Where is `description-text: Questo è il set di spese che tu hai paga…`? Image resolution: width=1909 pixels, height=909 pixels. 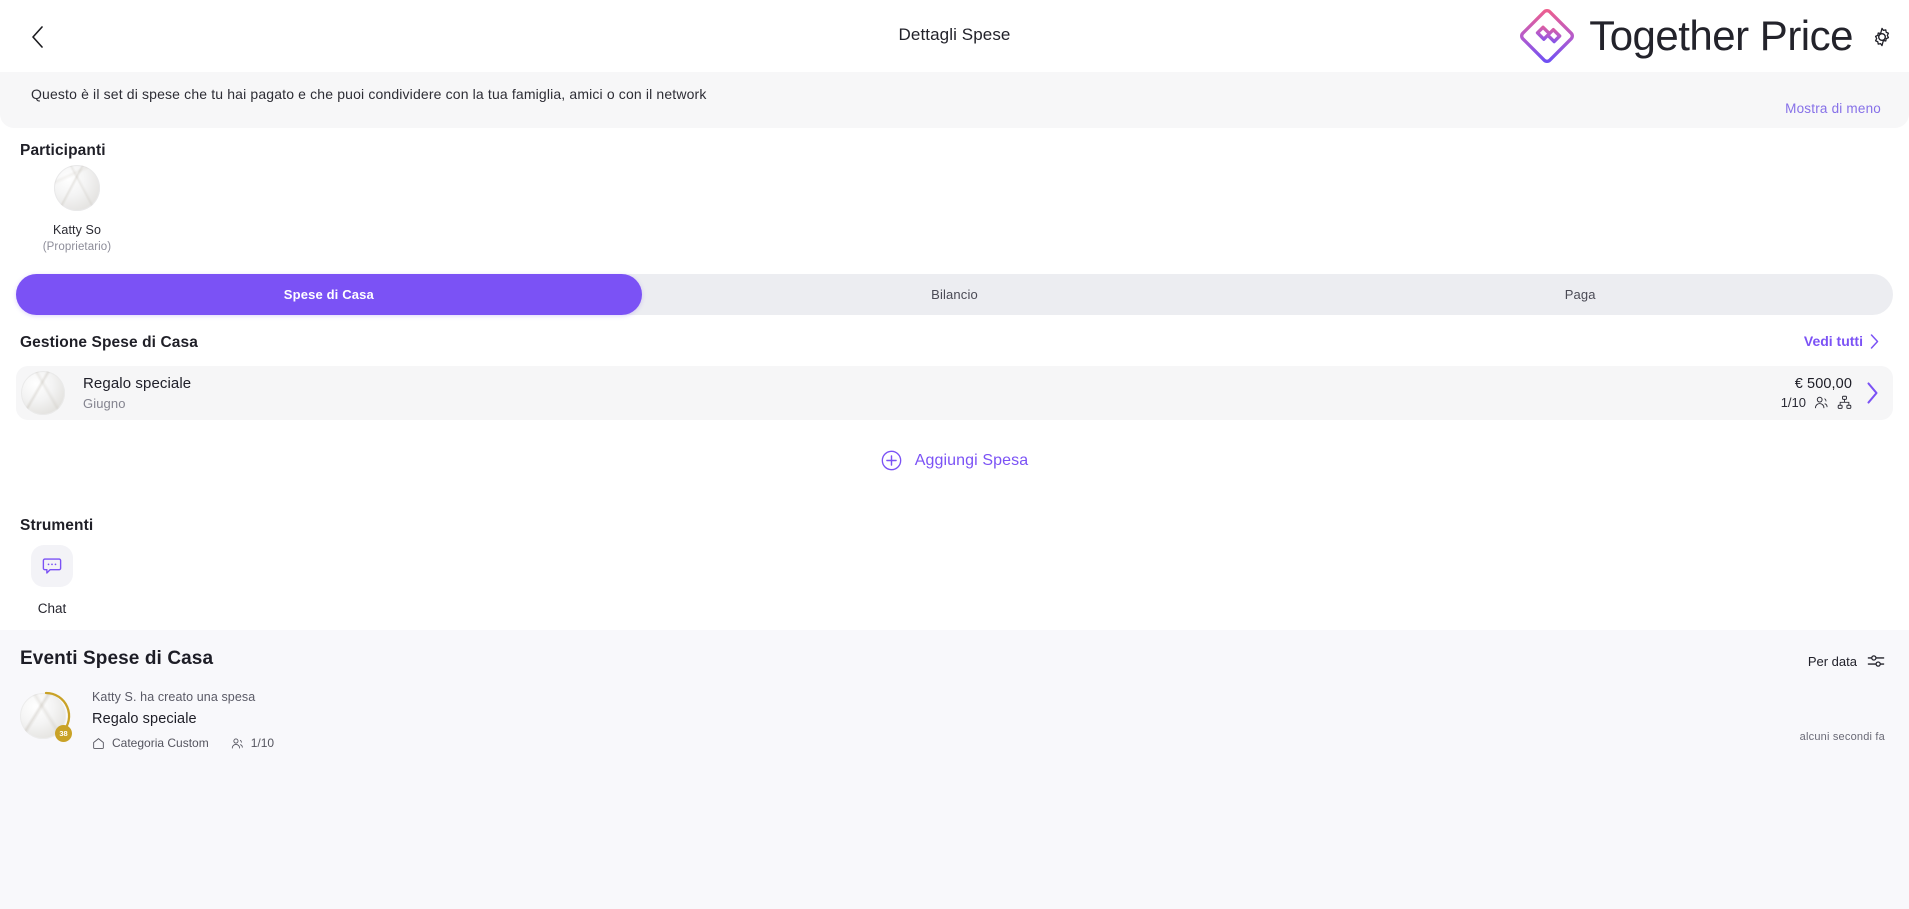
description-text: Questo è il set di spese che tu hai paga… is located at coordinates (369, 94).